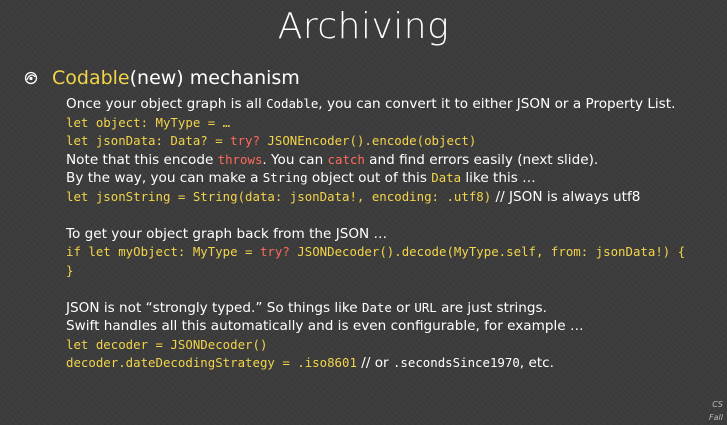  Describe the element at coordinates (31, 78) in the screenshot. I see `swirl-bullet-icon` at that location.